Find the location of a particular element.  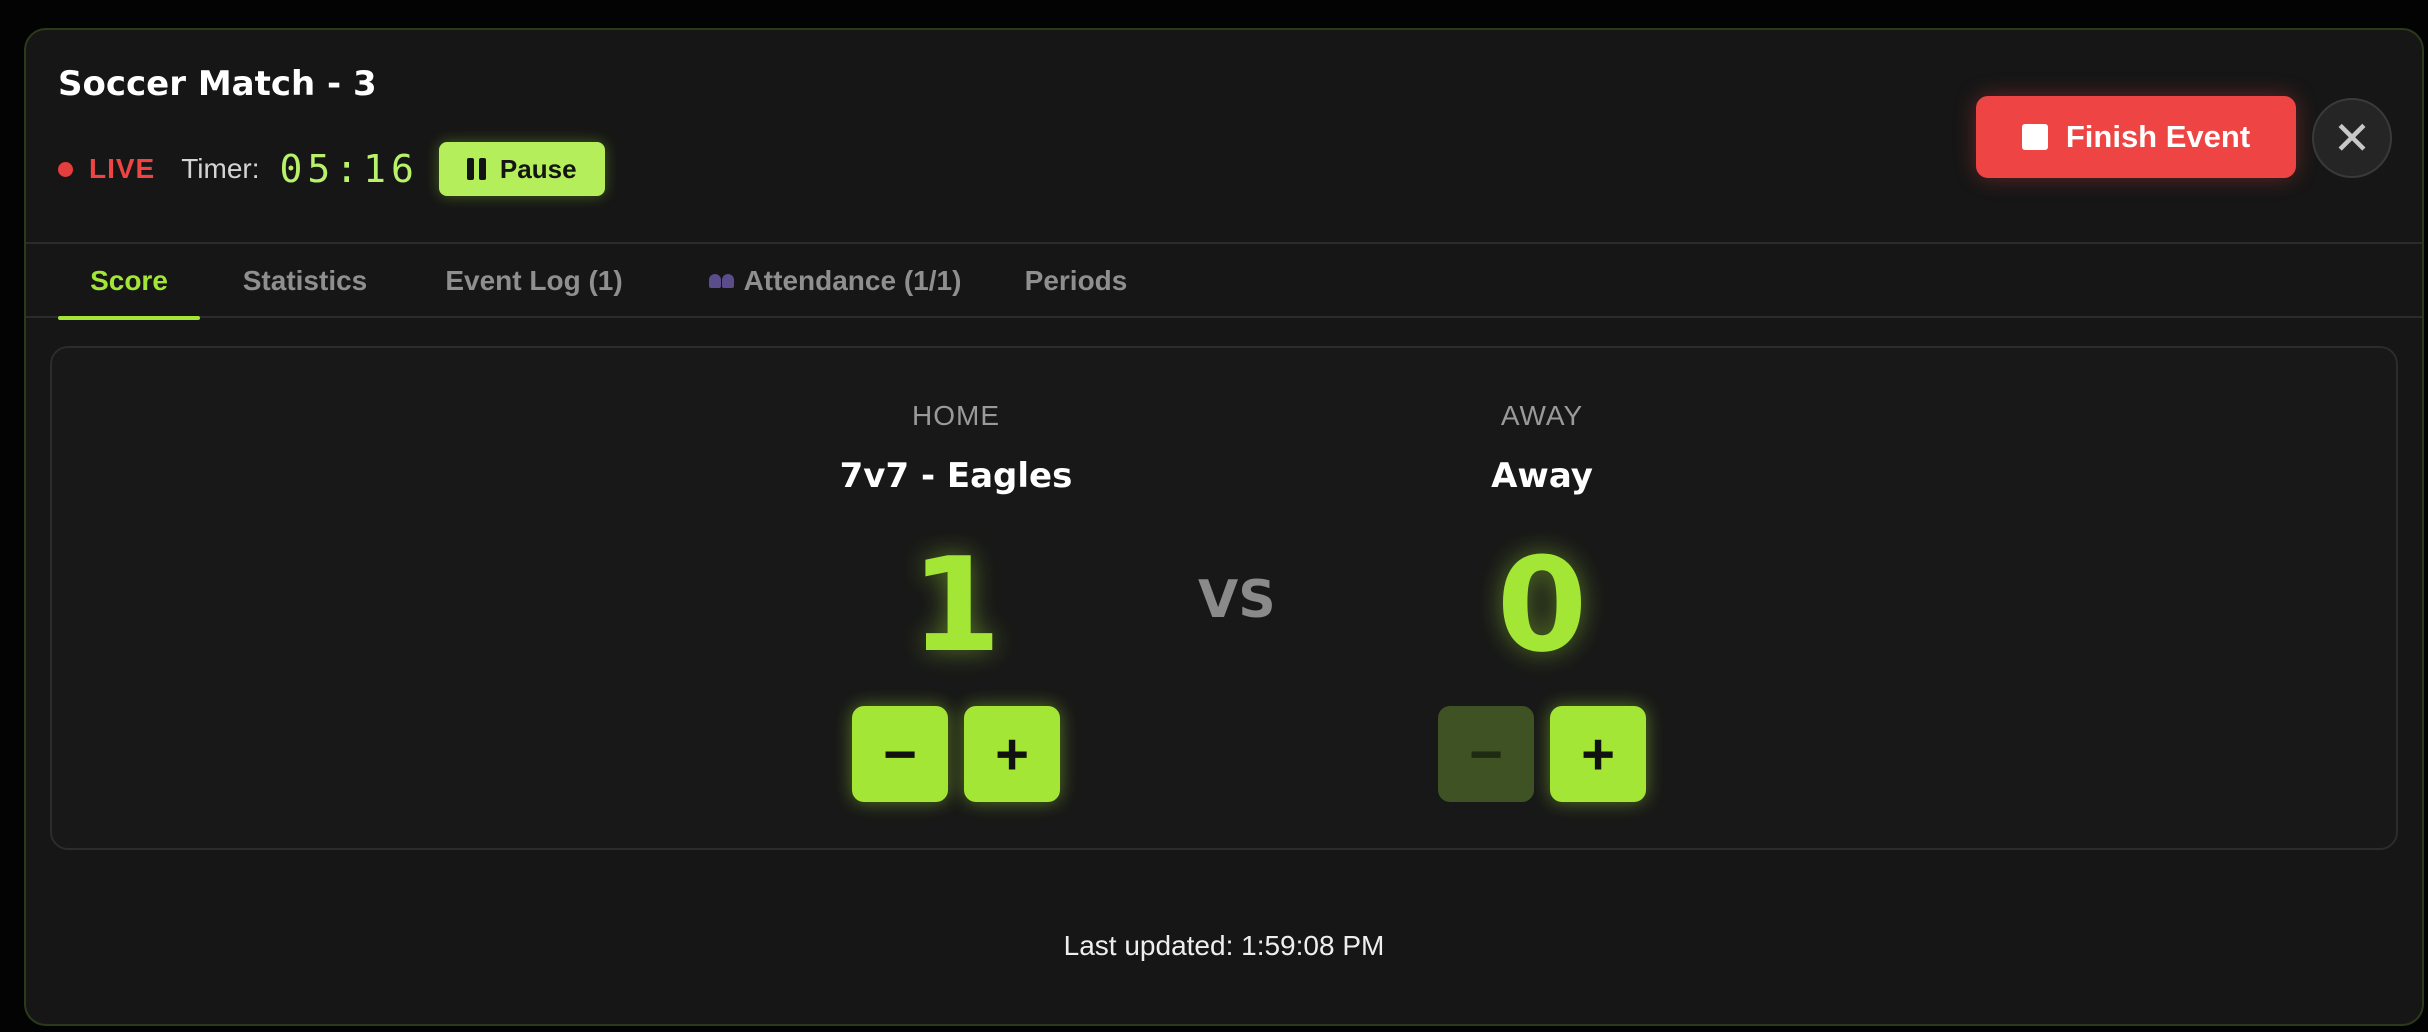

home-score: 1 is located at coordinates (956, 605).